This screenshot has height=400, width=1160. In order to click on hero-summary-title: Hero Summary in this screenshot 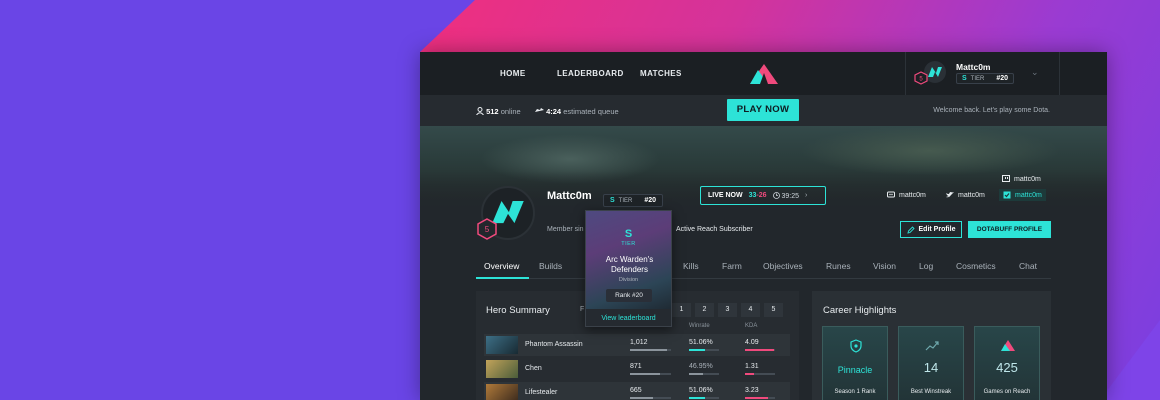, I will do `click(518, 310)`.